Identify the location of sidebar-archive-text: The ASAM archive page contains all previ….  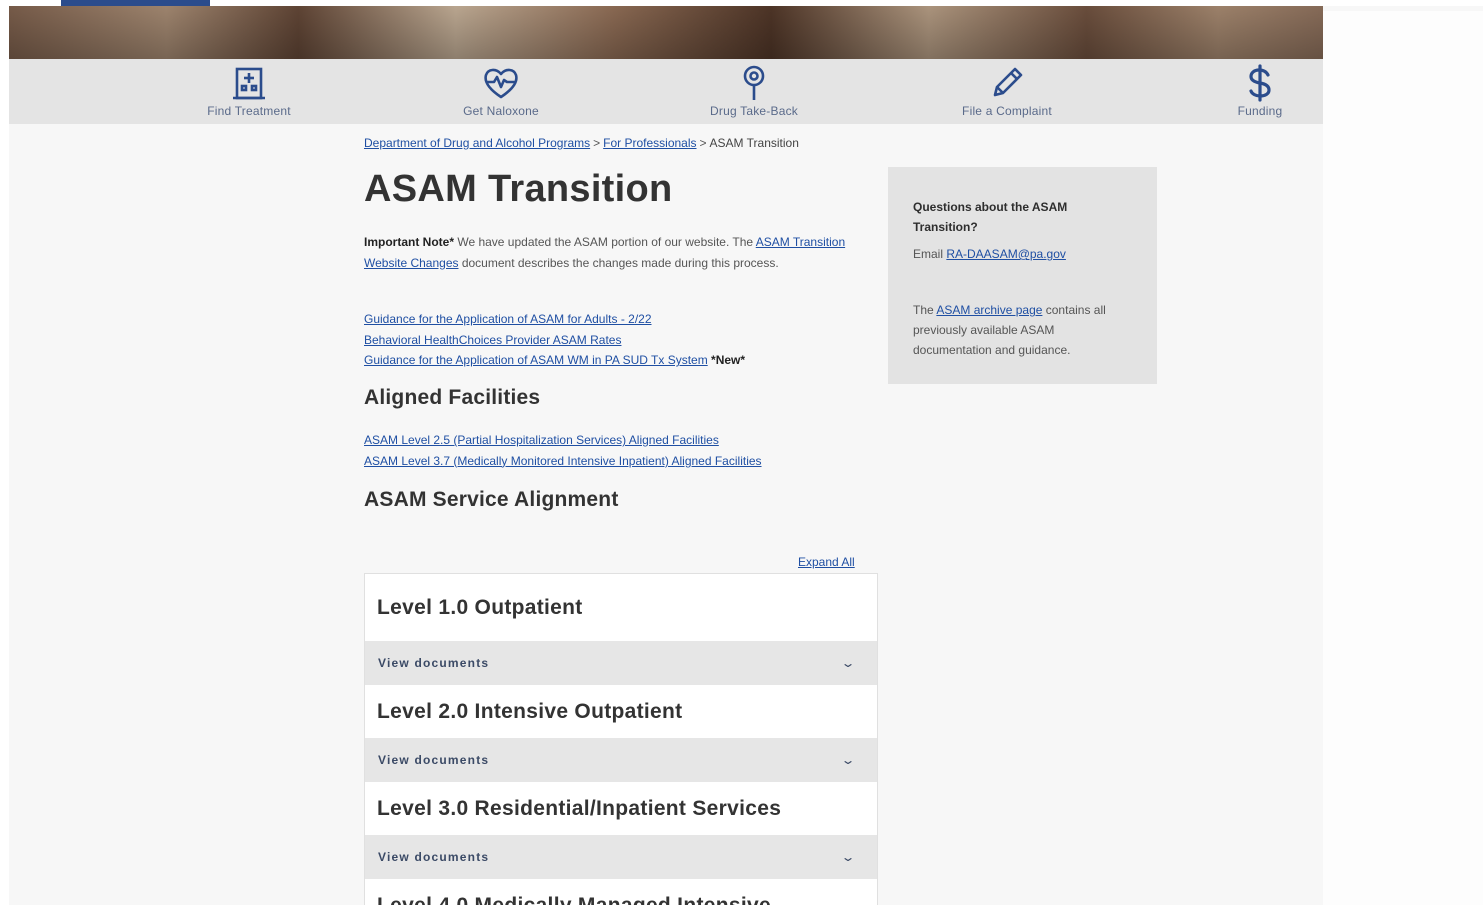
(1022, 330).